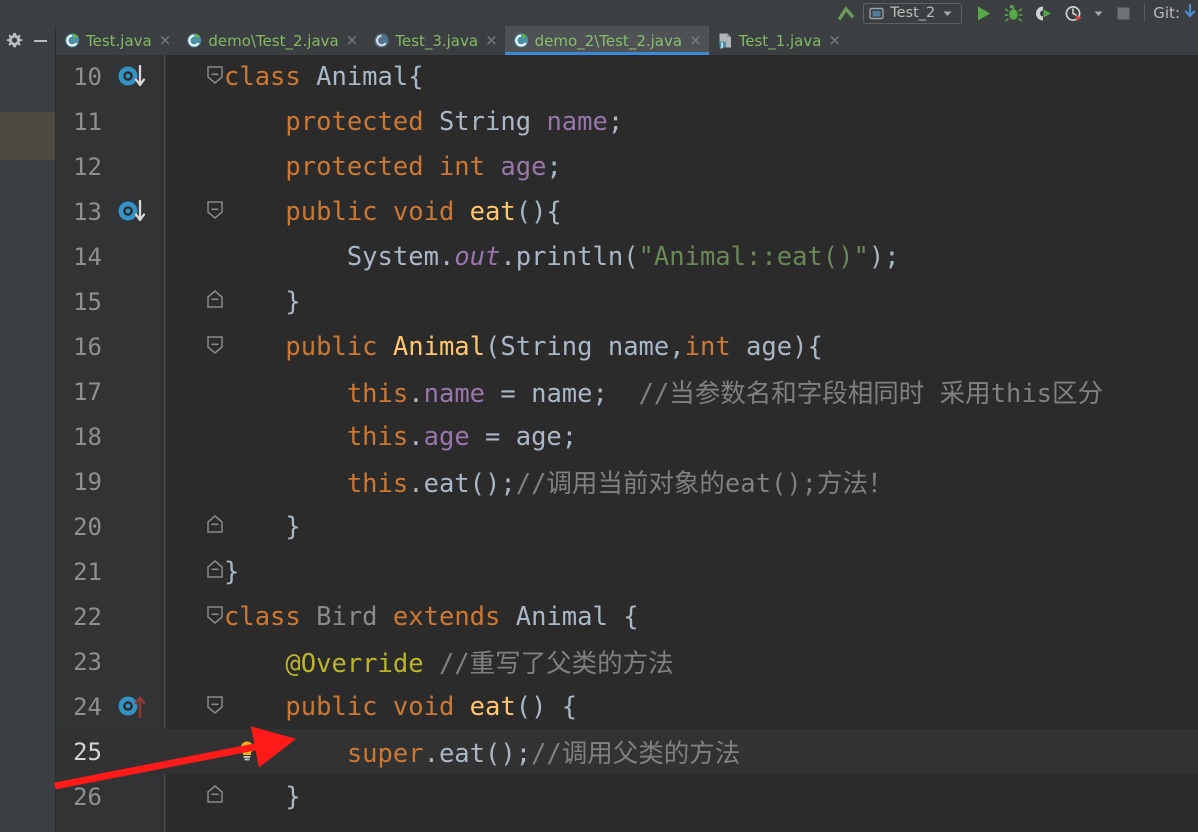  What do you see at coordinates (627, 301) in the screenshot?
I see `code-line: 15 }` at bounding box center [627, 301].